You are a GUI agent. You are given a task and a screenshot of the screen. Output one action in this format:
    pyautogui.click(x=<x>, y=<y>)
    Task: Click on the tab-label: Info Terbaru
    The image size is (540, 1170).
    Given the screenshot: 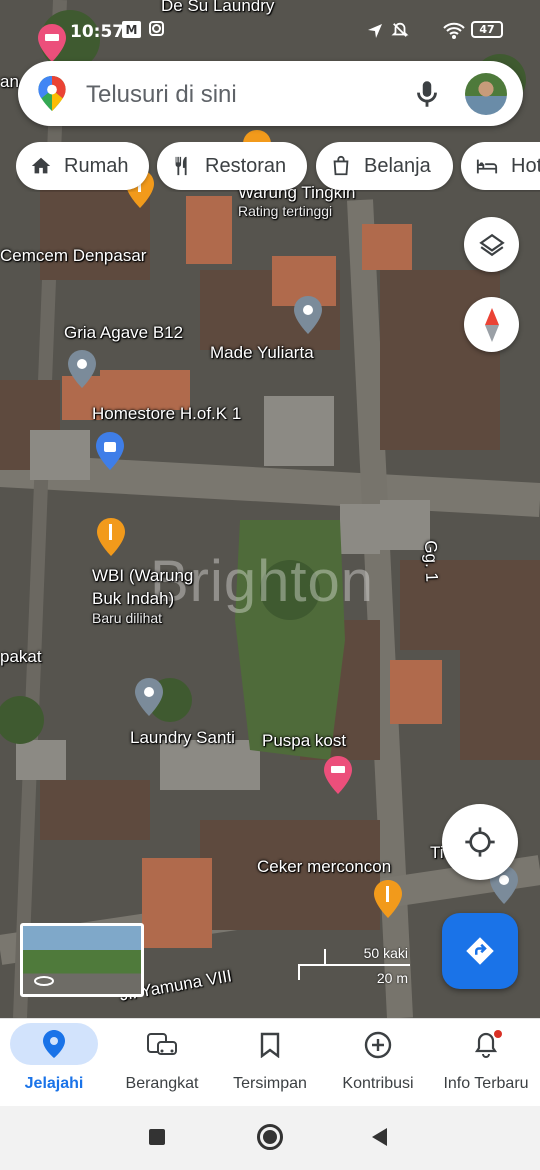 What is the action you would take?
    pyautogui.click(x=486, y=1083)
    